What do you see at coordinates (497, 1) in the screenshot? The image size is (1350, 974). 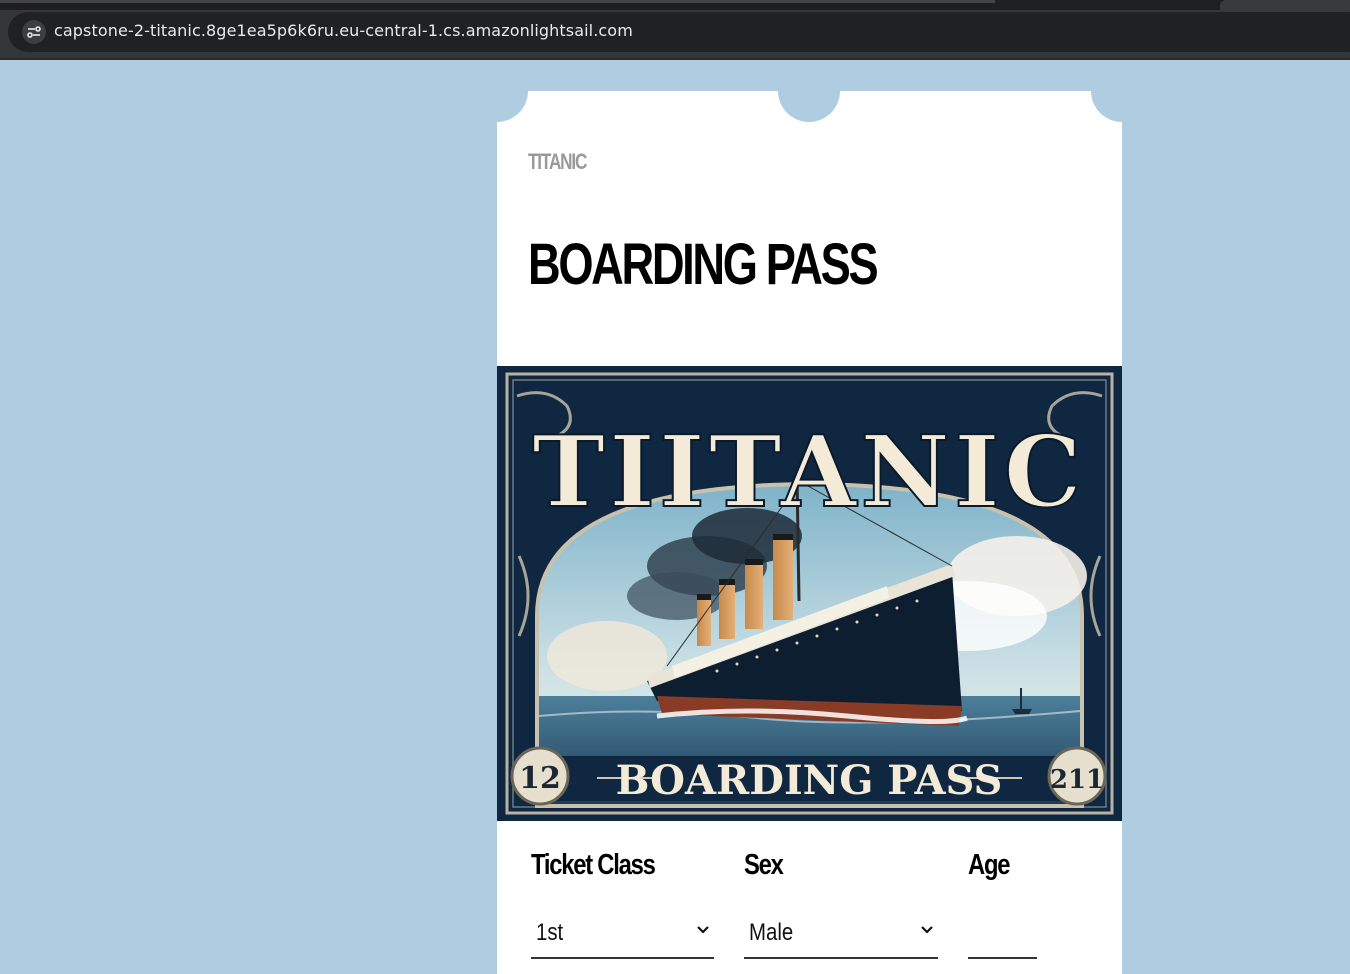 I see `tab-strip-edge` at bounding box center [497, 1].